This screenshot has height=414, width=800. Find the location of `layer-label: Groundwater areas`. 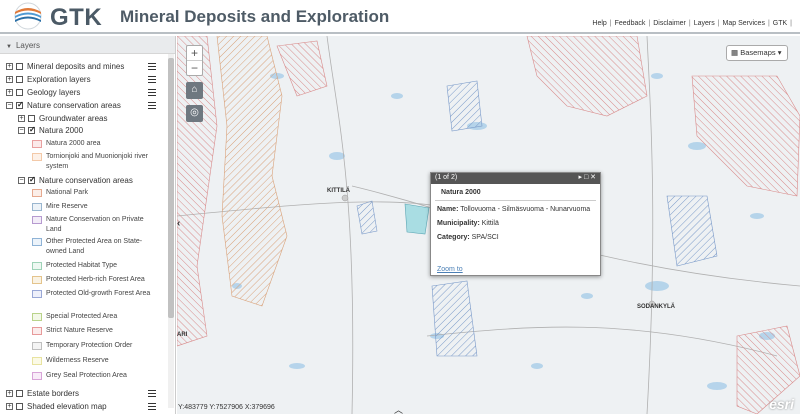

layer-label: Groundwater areas is located at coordinates (73, 118).